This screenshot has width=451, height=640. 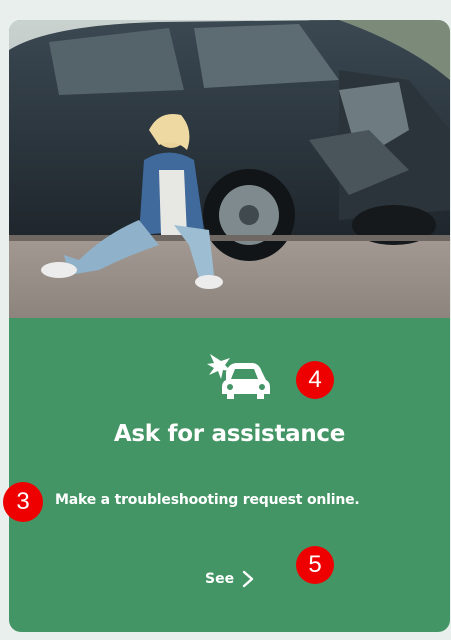 I want to click on annotation-badge-4: 4, so click(x=315, y=380).